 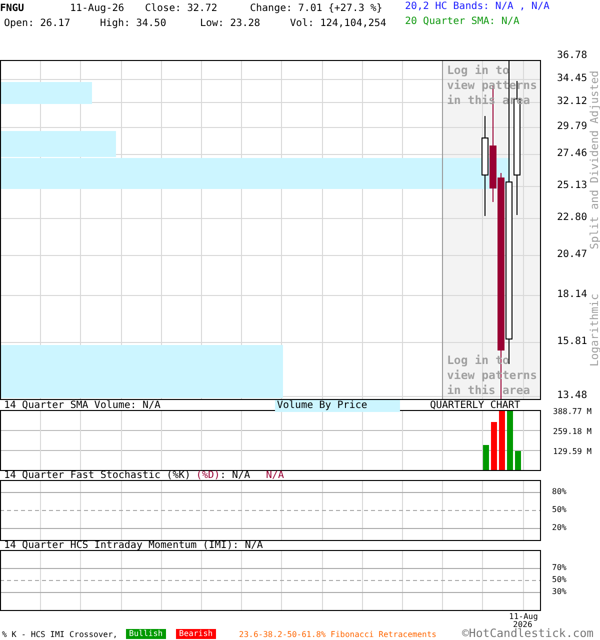 I want to click on axis-label: 15.81, so click(x=572, y=342).